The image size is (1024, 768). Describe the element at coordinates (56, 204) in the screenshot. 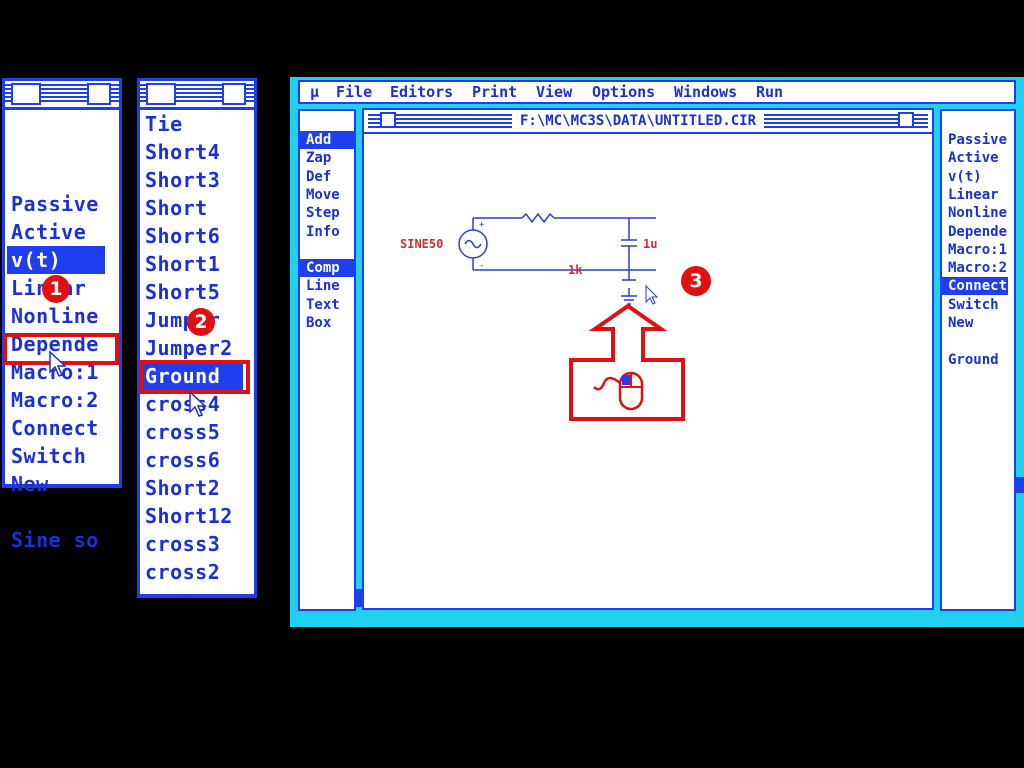

I see `menu1-item-passive: Passive` at that location.